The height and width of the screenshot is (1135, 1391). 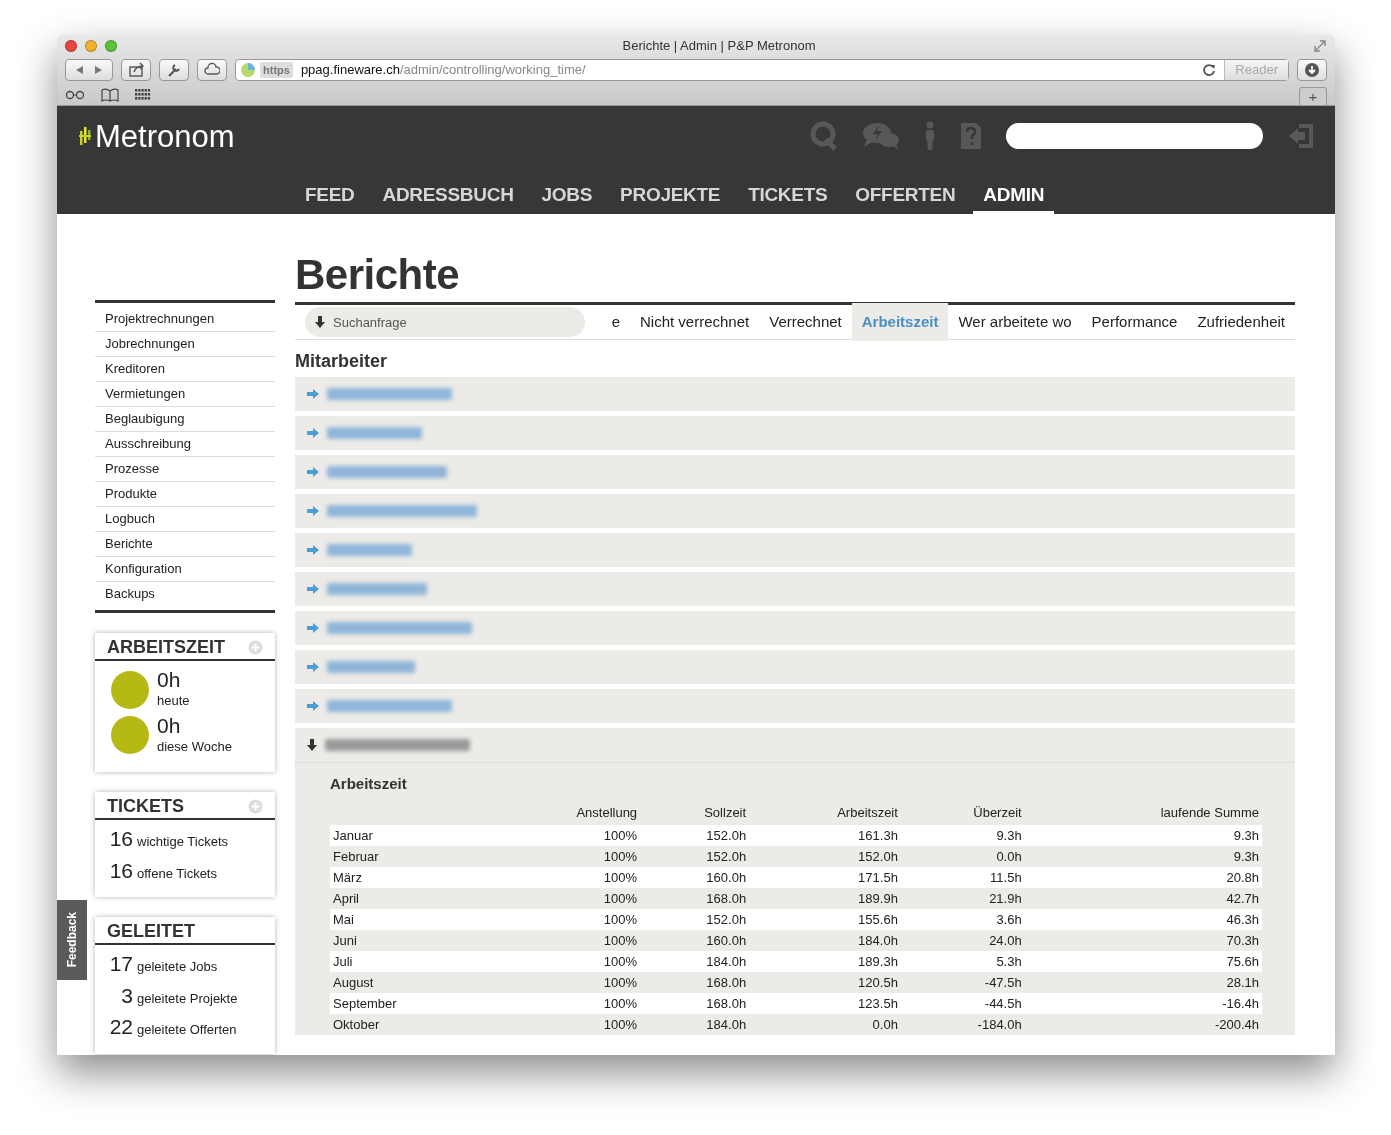 What do you see at coordinates (130, 735) in the screenshot?
I see `status-circle` at bounding box center [130, 735].